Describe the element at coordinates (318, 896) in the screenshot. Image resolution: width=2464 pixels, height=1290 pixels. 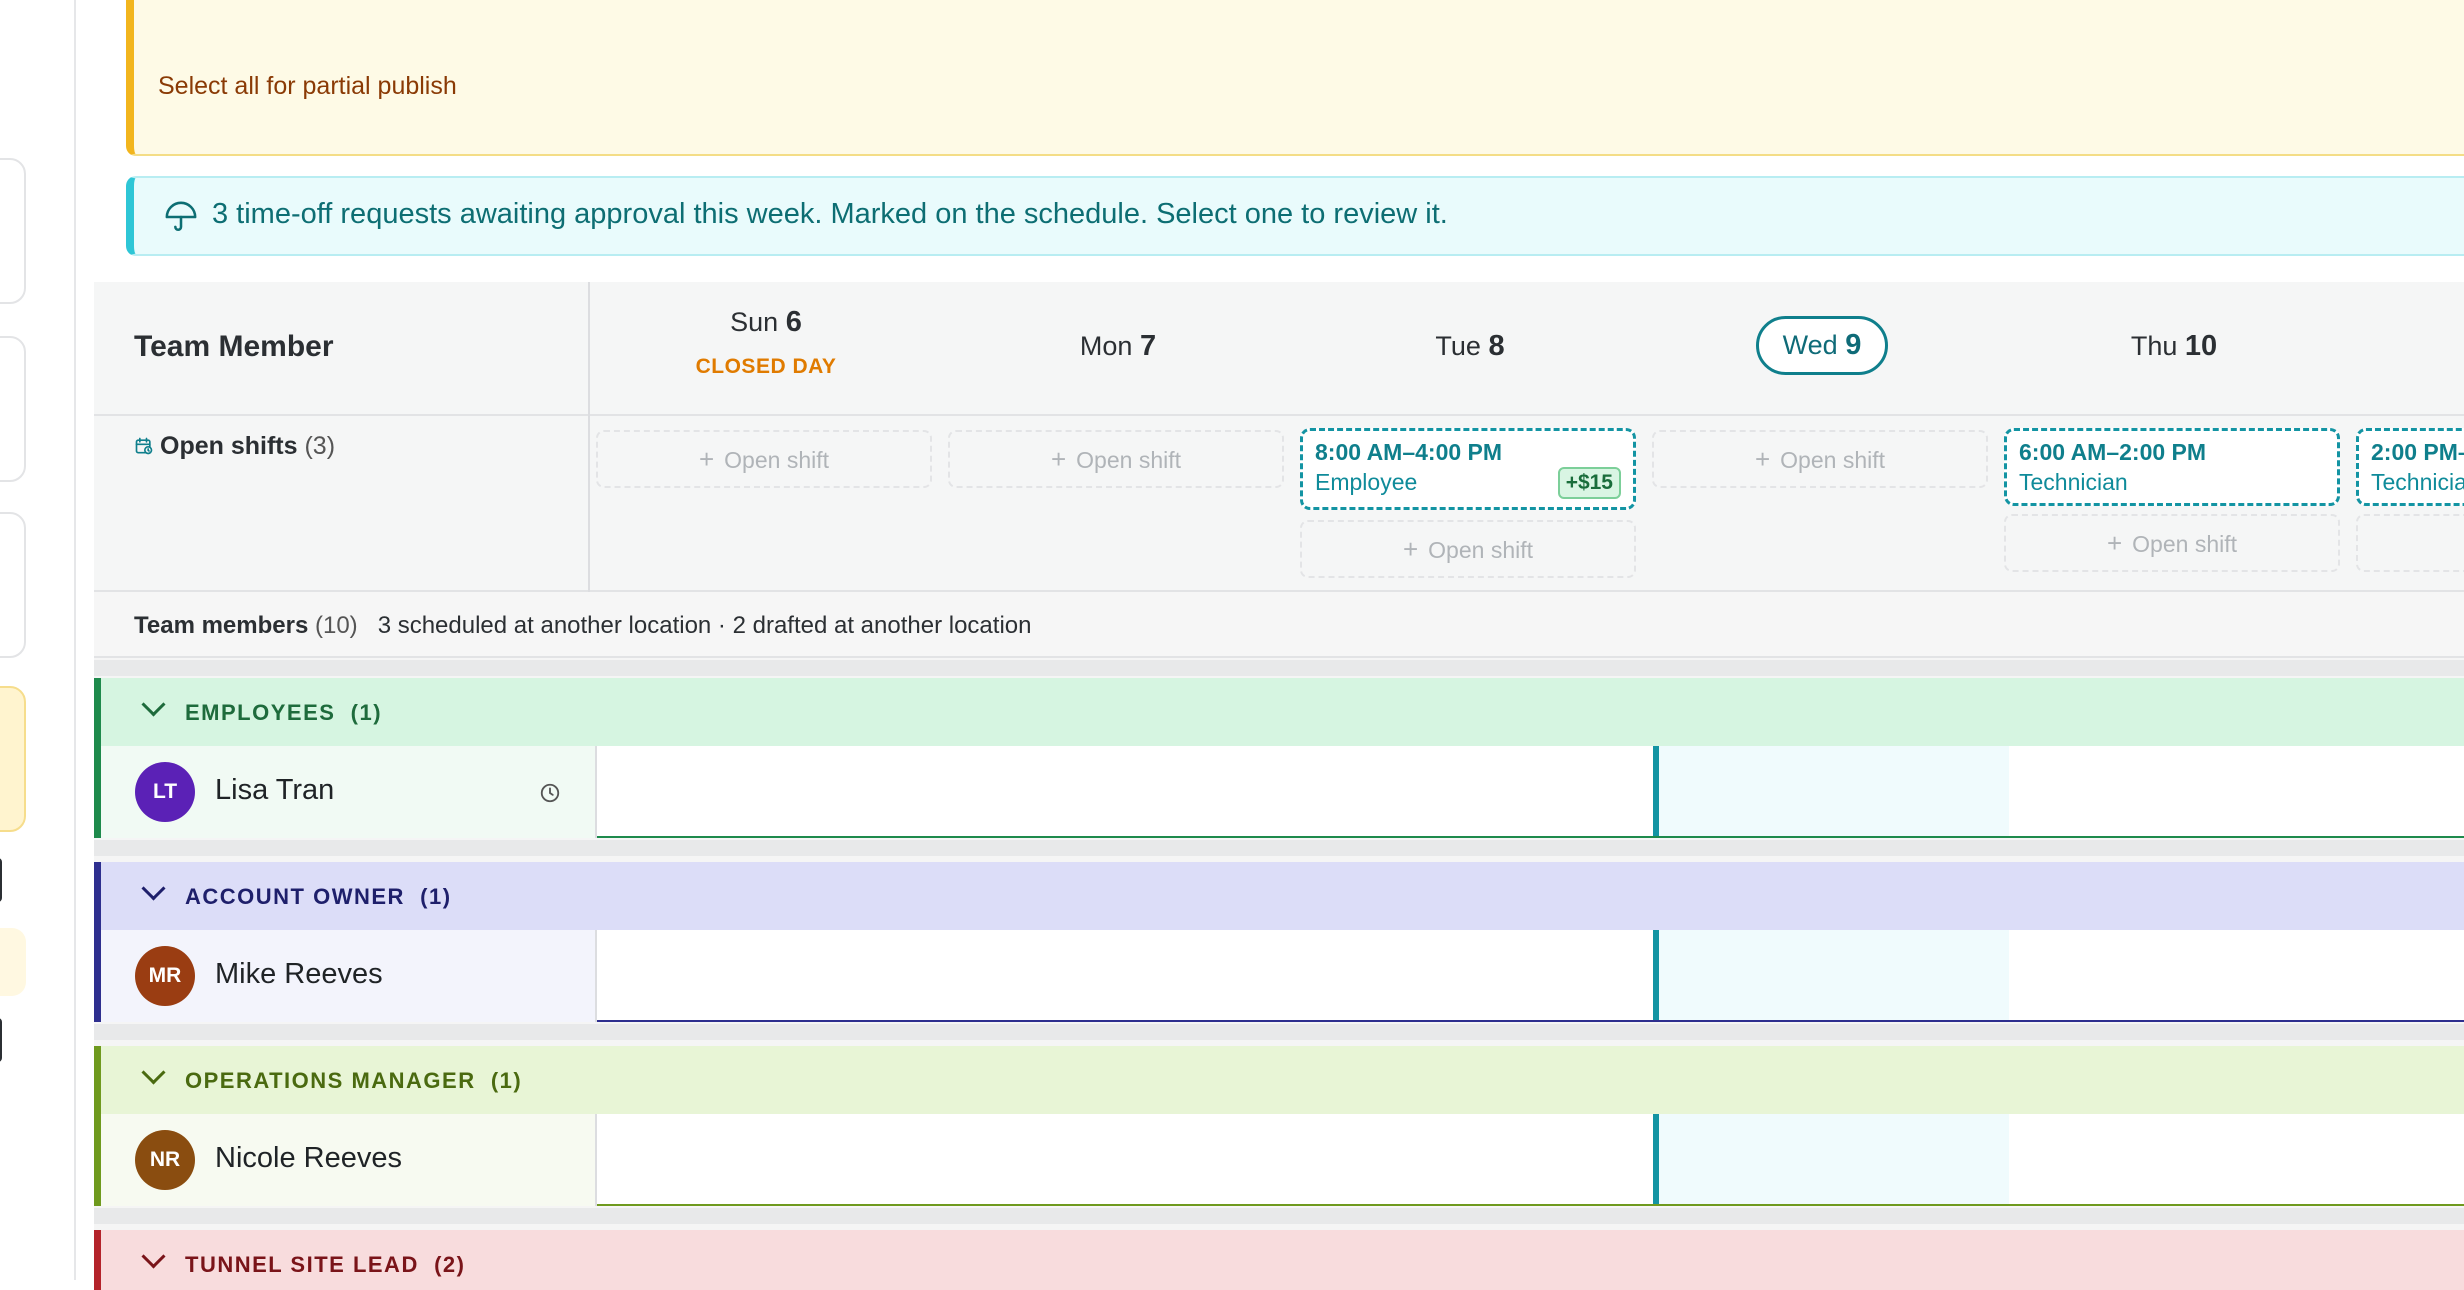
I see `group-label: ACCOUNT OWNER (1)` at that location.